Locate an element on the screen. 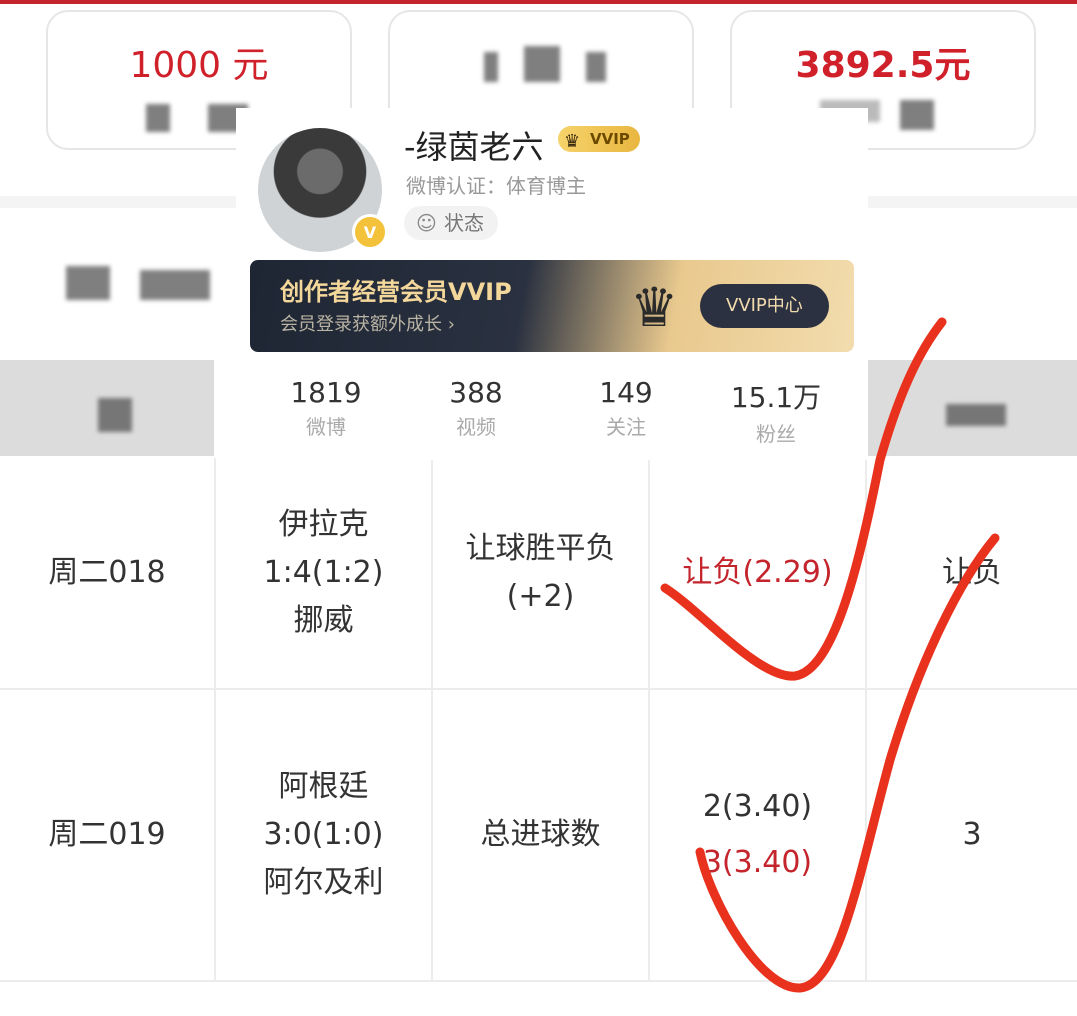 The width and height of the screenshot is (1077, 1016). table-cell-match-no: 周二018 is located at coordinates (108, 574).